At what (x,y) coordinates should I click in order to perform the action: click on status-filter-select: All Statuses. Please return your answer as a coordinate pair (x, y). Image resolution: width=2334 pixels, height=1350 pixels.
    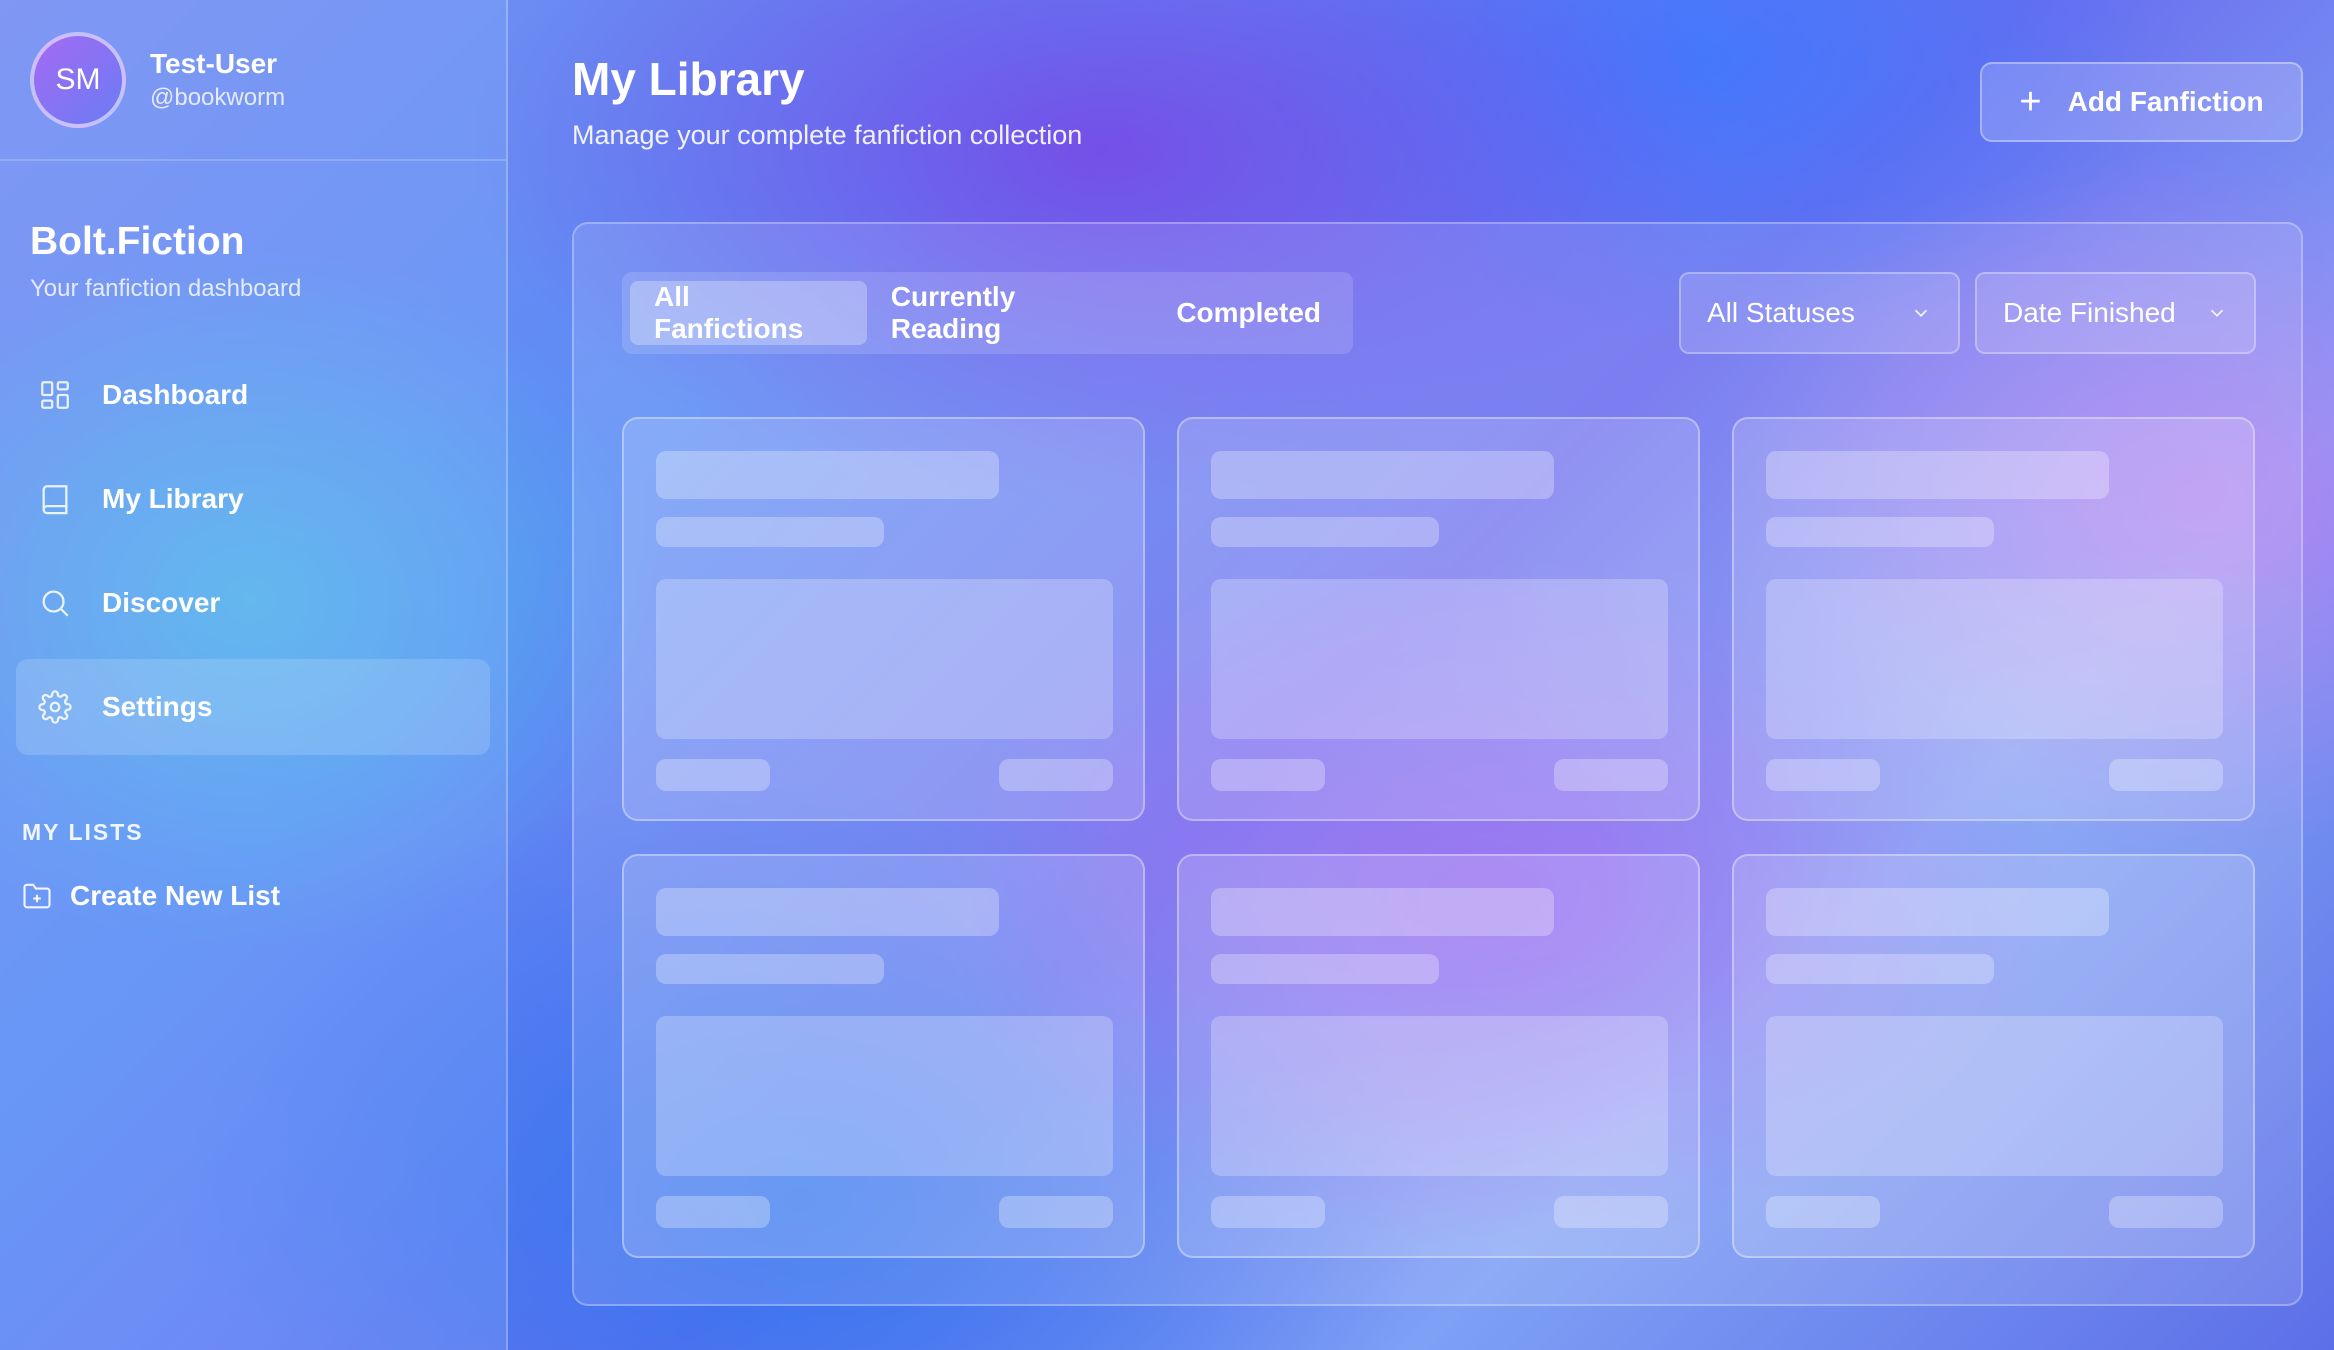
    Looking at the image, I should click on (1819, 313).